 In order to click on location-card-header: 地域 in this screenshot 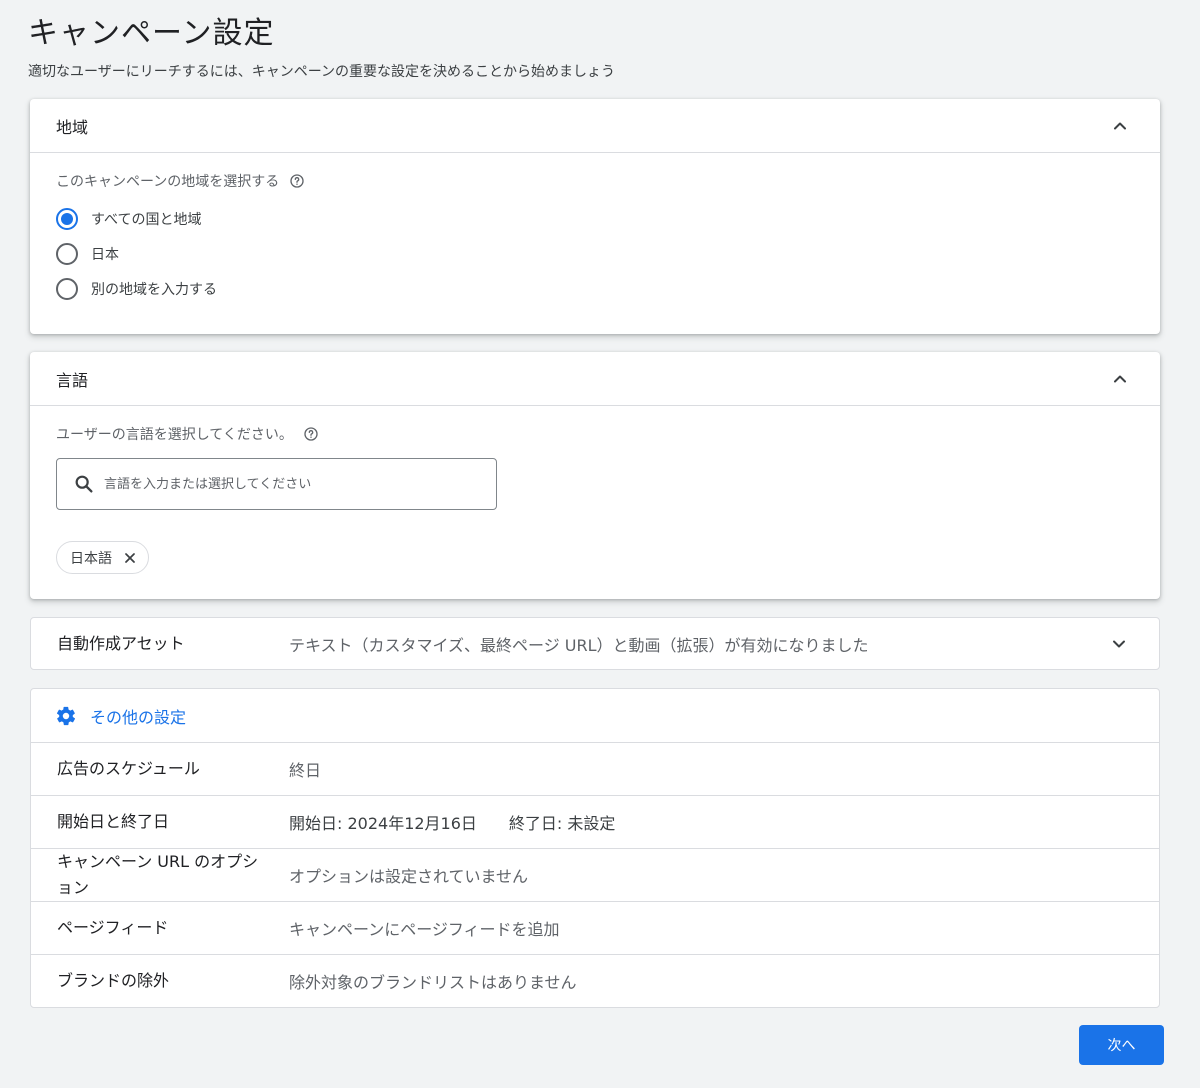, I will do `click(595, 126)`.